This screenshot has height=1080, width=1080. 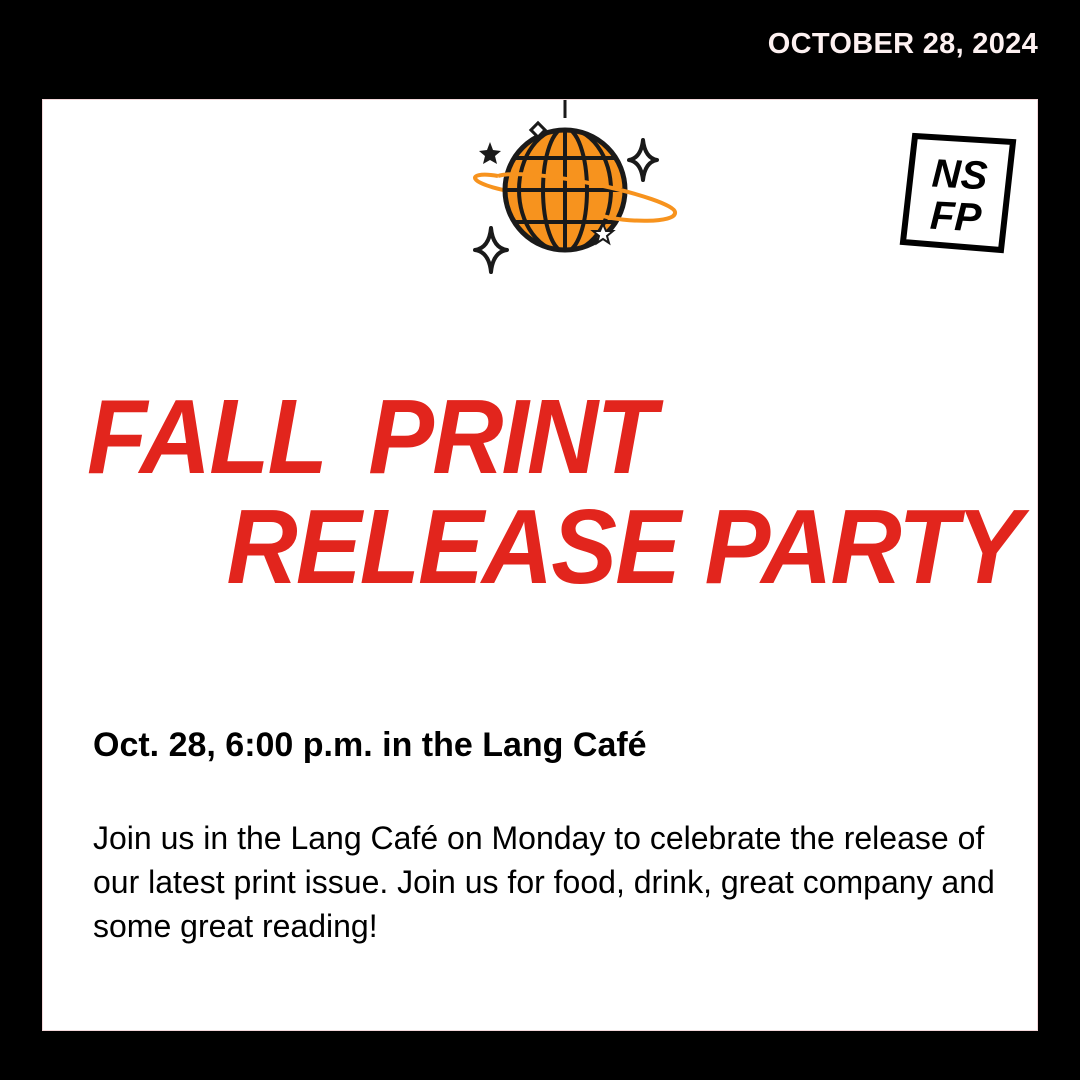 I want to click on date-header: OCTOBER 28, 2024, so click(x=902, y=44).